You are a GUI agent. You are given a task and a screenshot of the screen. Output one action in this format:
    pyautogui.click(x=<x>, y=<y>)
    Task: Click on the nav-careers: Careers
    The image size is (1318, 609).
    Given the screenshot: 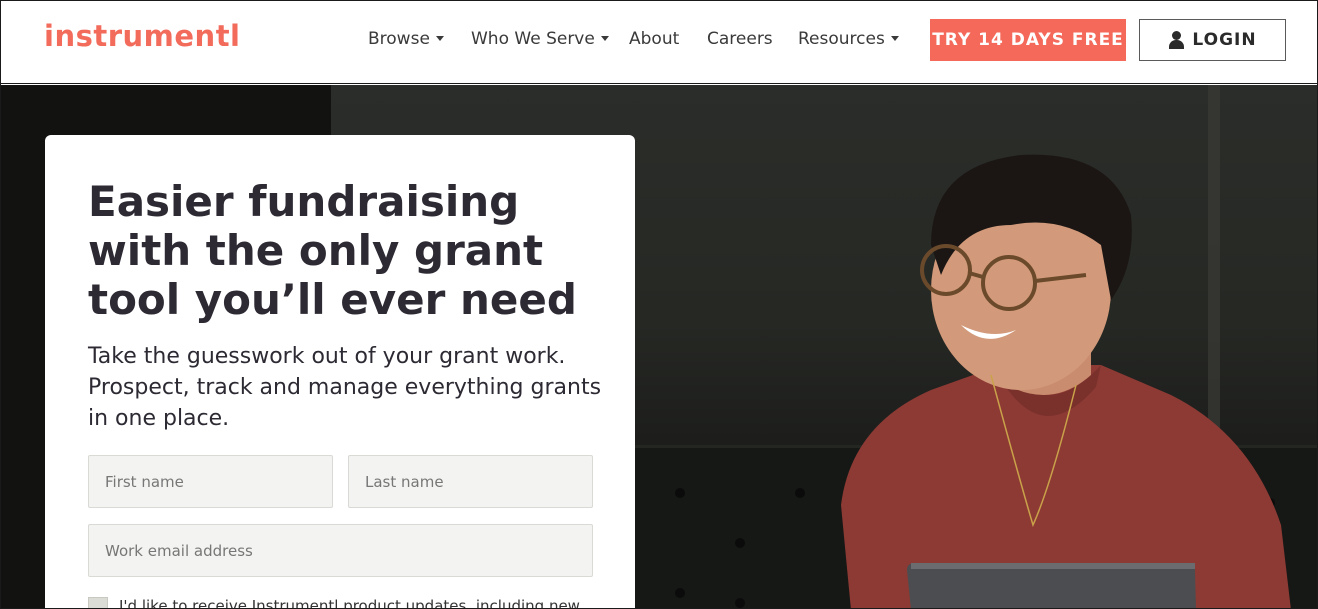 What is the action you would take?
    pyautogui.click(x=740, y=39)
    